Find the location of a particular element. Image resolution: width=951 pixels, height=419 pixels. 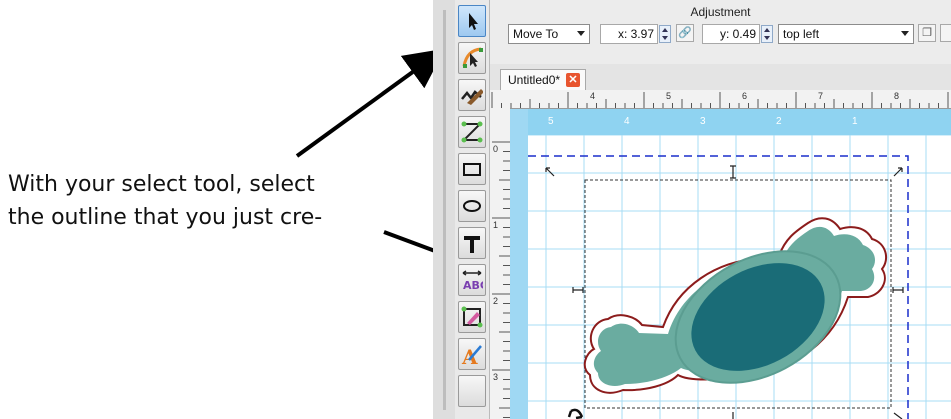

text-t-icon is located at coordinates (472, 244).